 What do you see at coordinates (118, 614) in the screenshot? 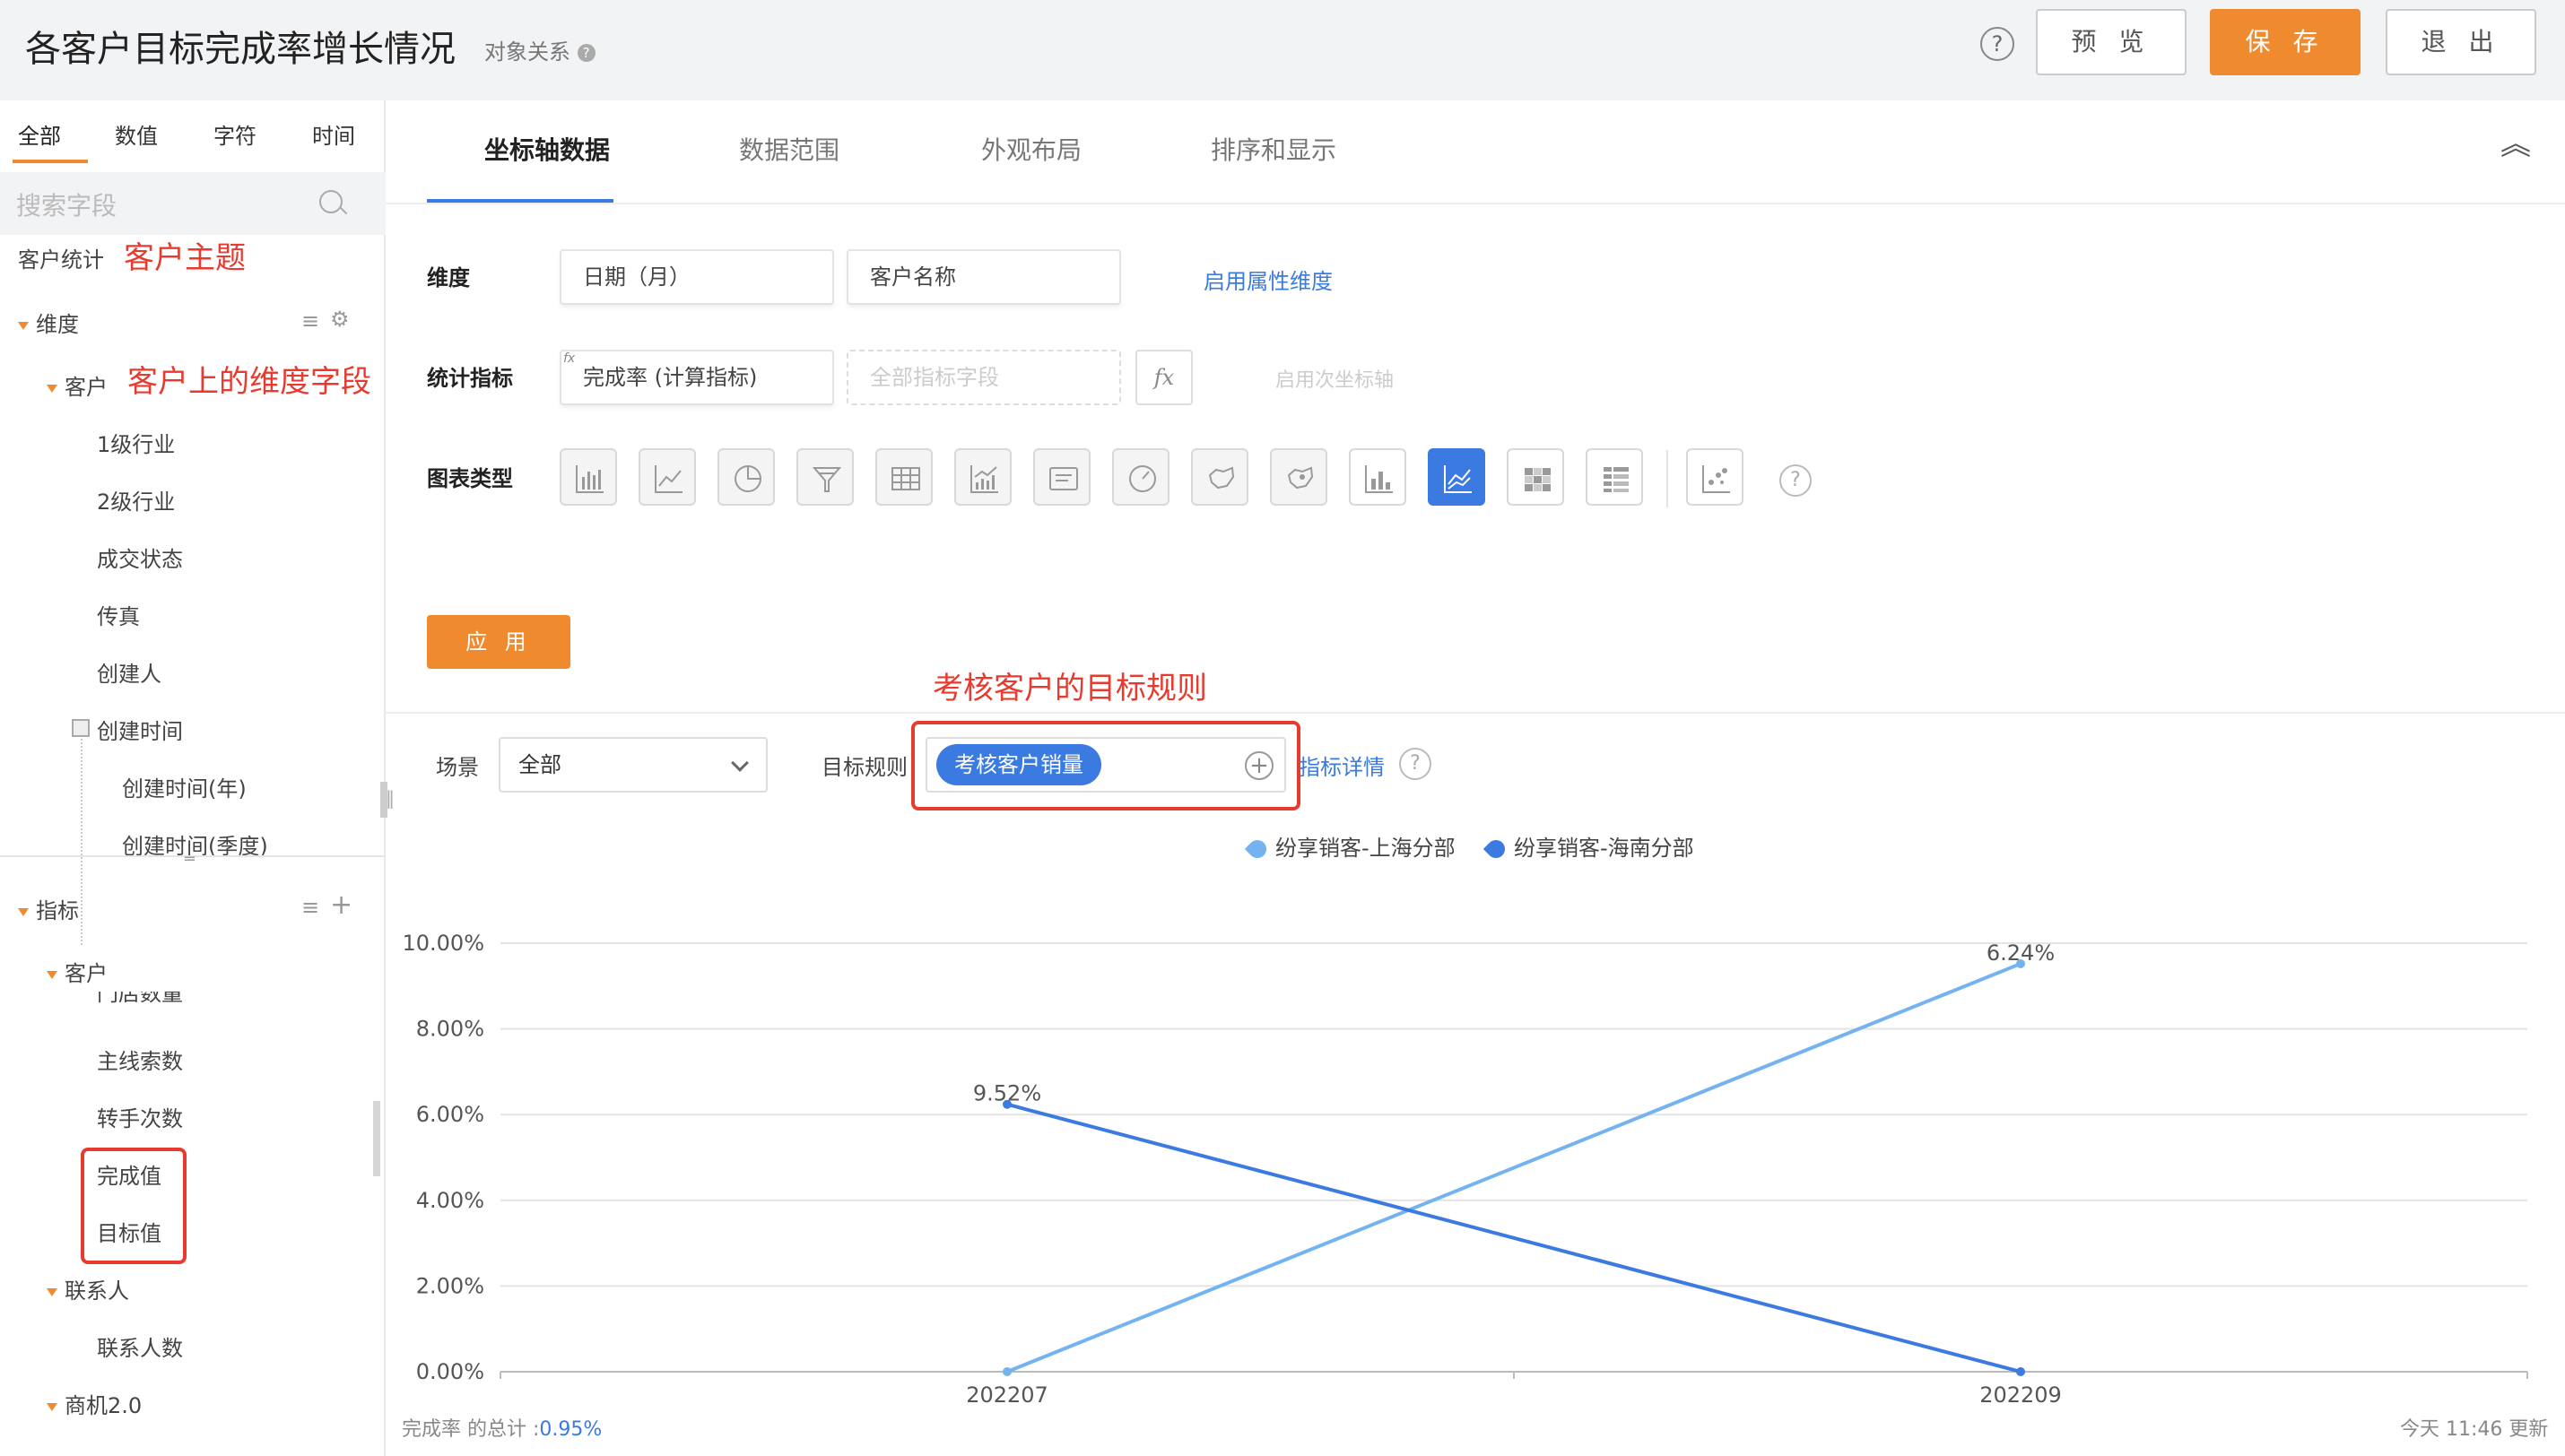
I see `dimension-field: 传真` at bounding box center [118, 614].